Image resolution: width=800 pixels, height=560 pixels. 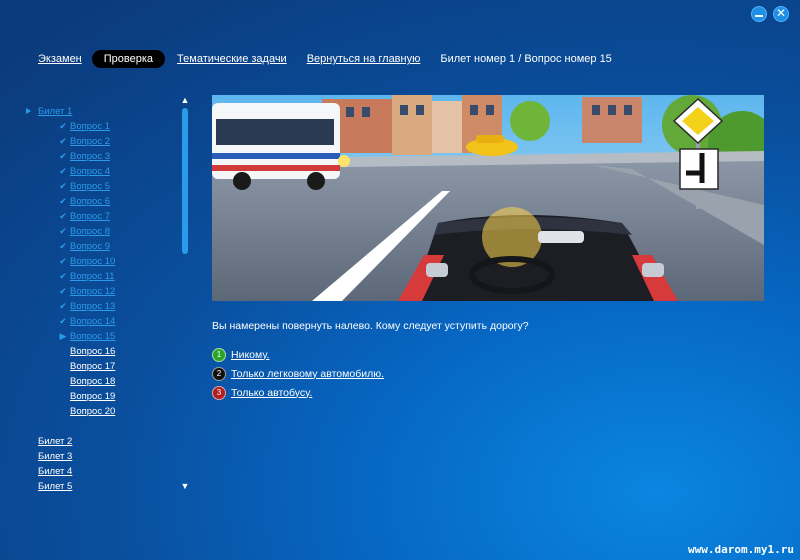 What do you see at coordinates (92, 276) in the screenshot?
I see `sidebar-question-label: Вопрос 11` at bounding box center [92, 276].